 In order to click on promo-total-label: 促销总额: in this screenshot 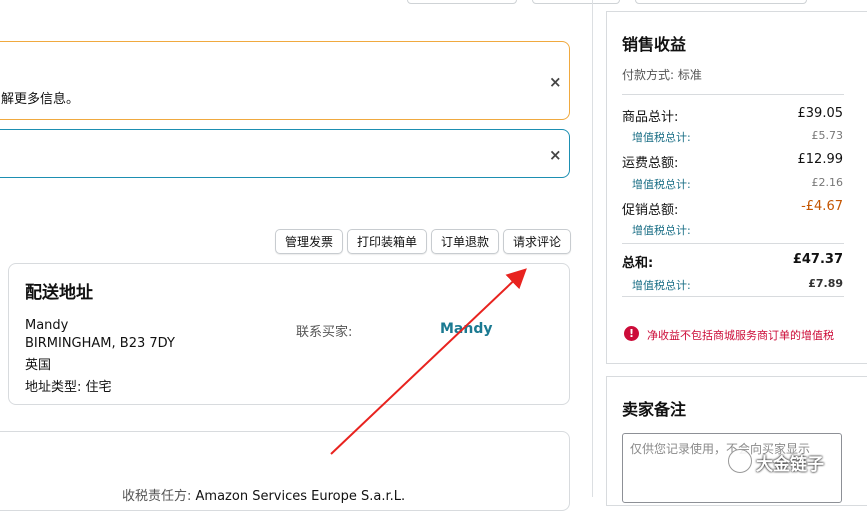, I will do `click(650, 210)`.